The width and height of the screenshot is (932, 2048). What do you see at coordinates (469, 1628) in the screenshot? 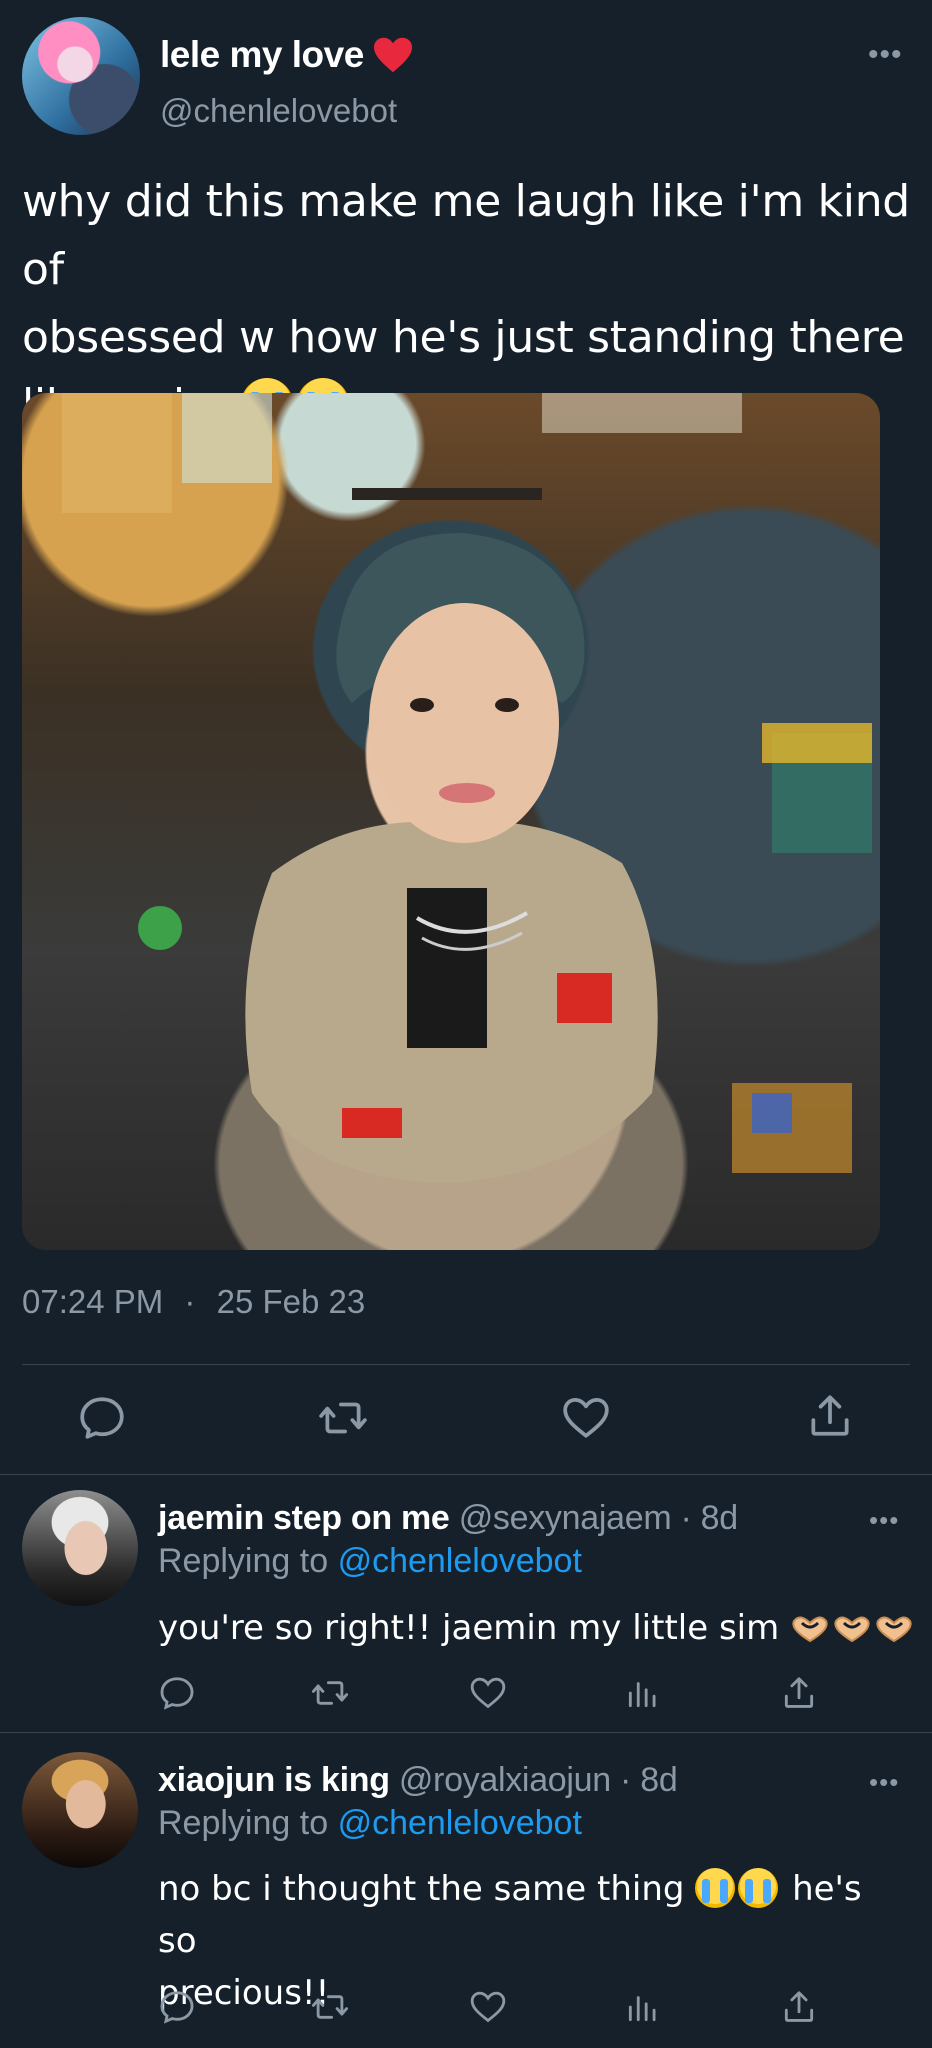
I see `reply-text-content: you're so right!! jaemin my little sim` at bounding box center [469, 1628].